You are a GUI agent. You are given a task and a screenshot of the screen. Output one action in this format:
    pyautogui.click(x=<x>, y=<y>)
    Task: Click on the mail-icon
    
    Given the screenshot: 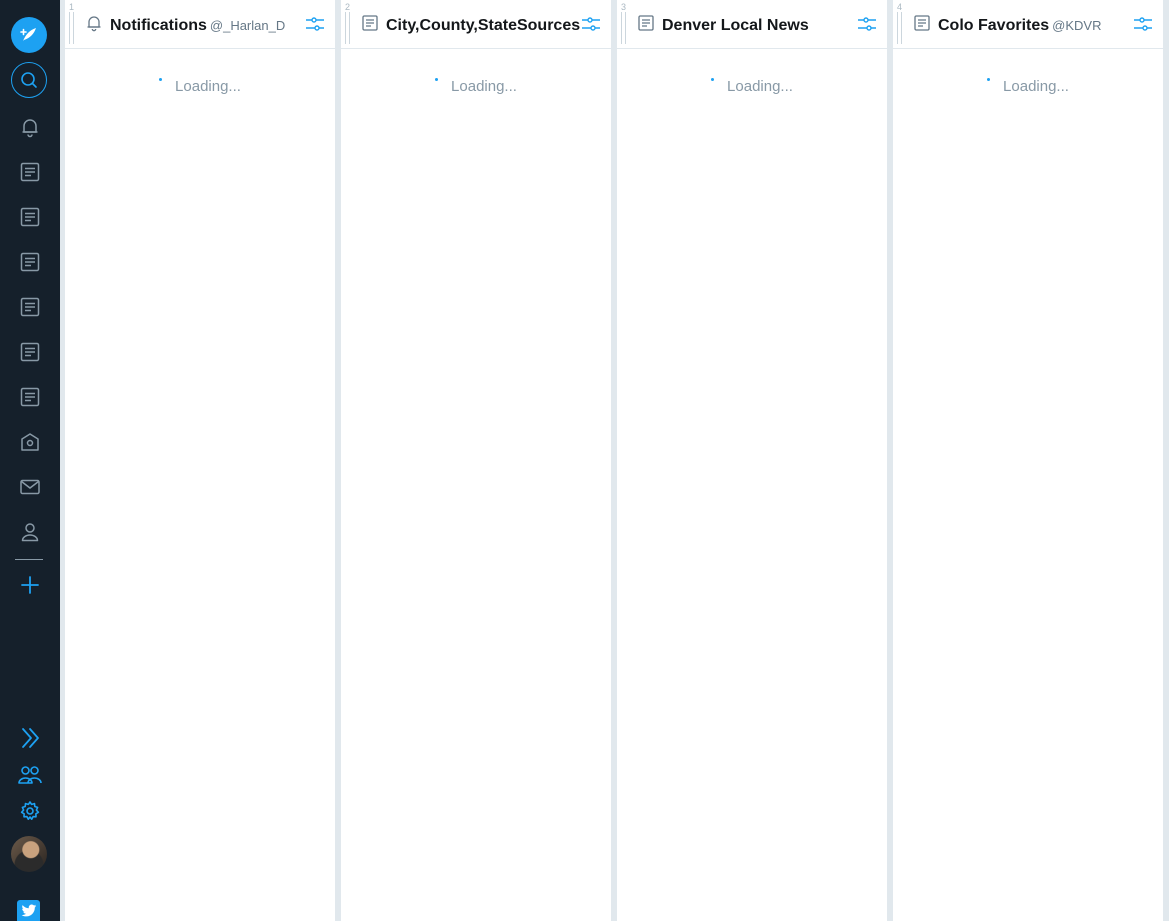 What is the action you would take?
    pyautogui.click(x=30, y=487)
    